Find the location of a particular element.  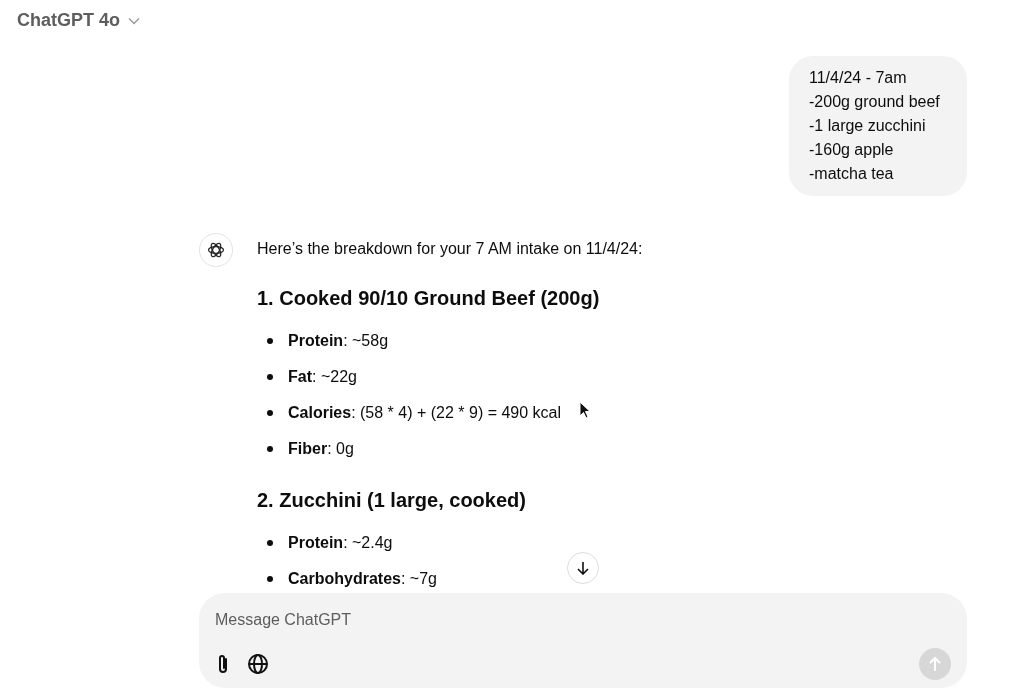

nutrient-line: Protein: ~2.4g is located at coordinates (340, 543).